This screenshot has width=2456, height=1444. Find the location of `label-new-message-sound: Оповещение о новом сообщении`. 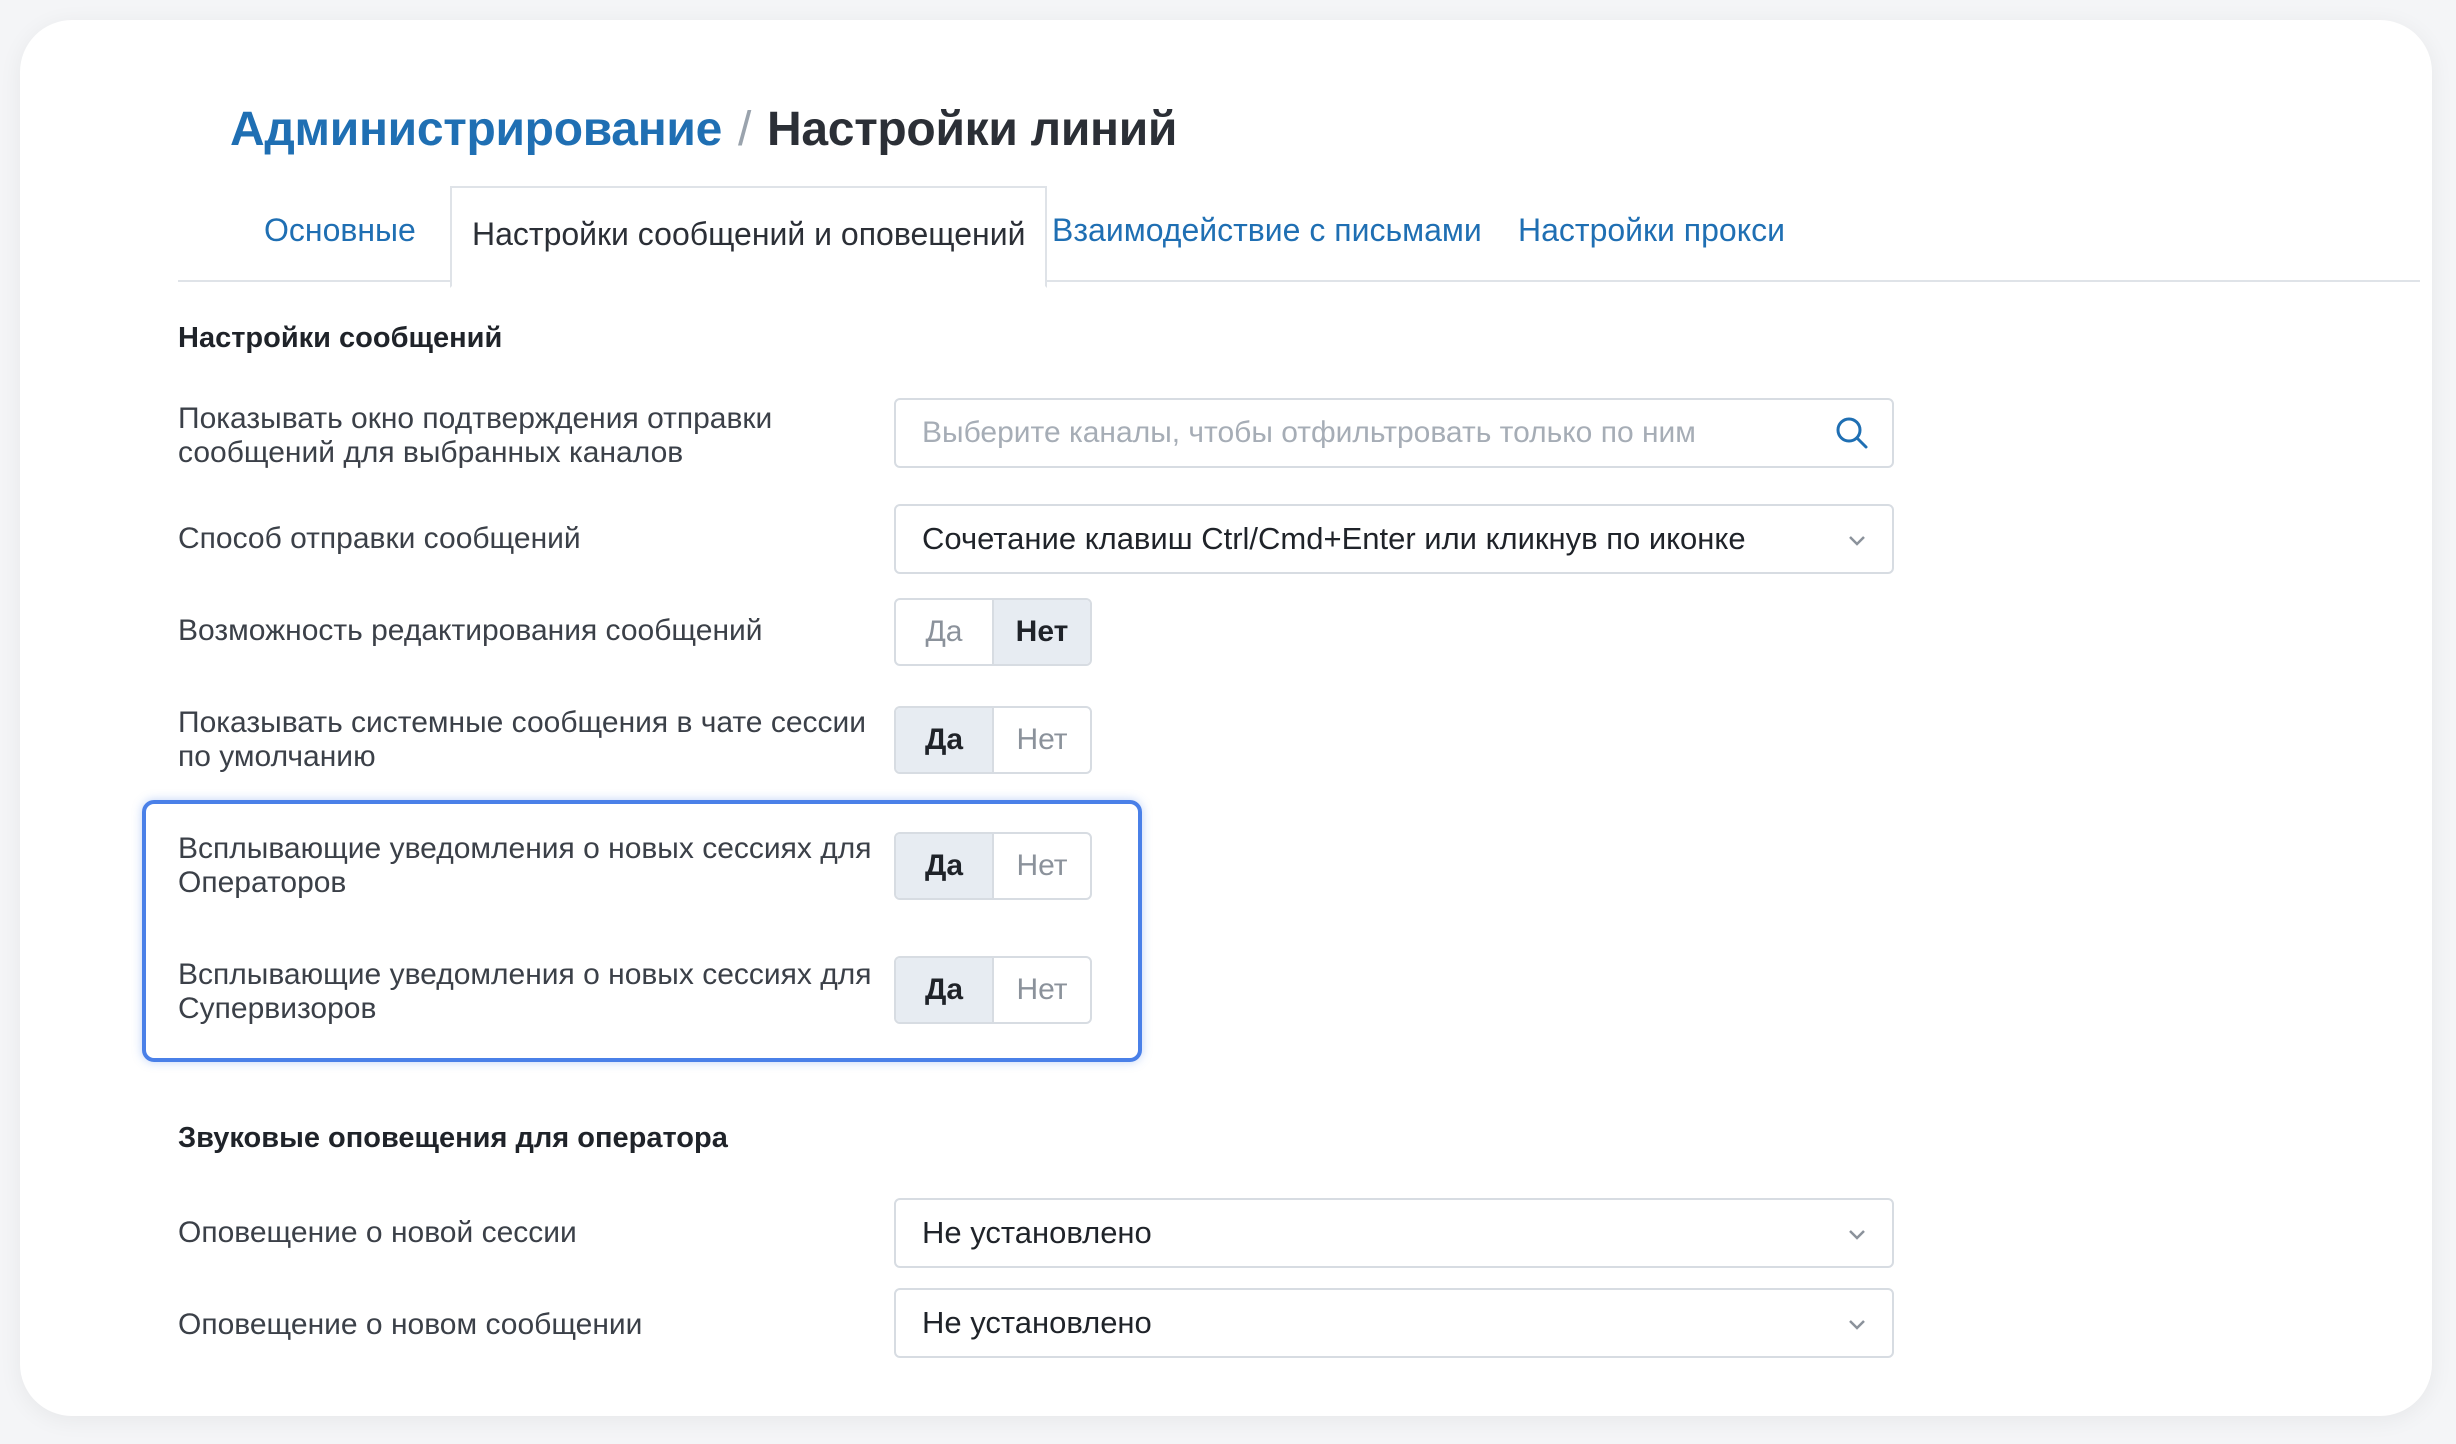

label-new-message-sound: Оповещение о новом сообщении is located at coordinates (410, 1324).